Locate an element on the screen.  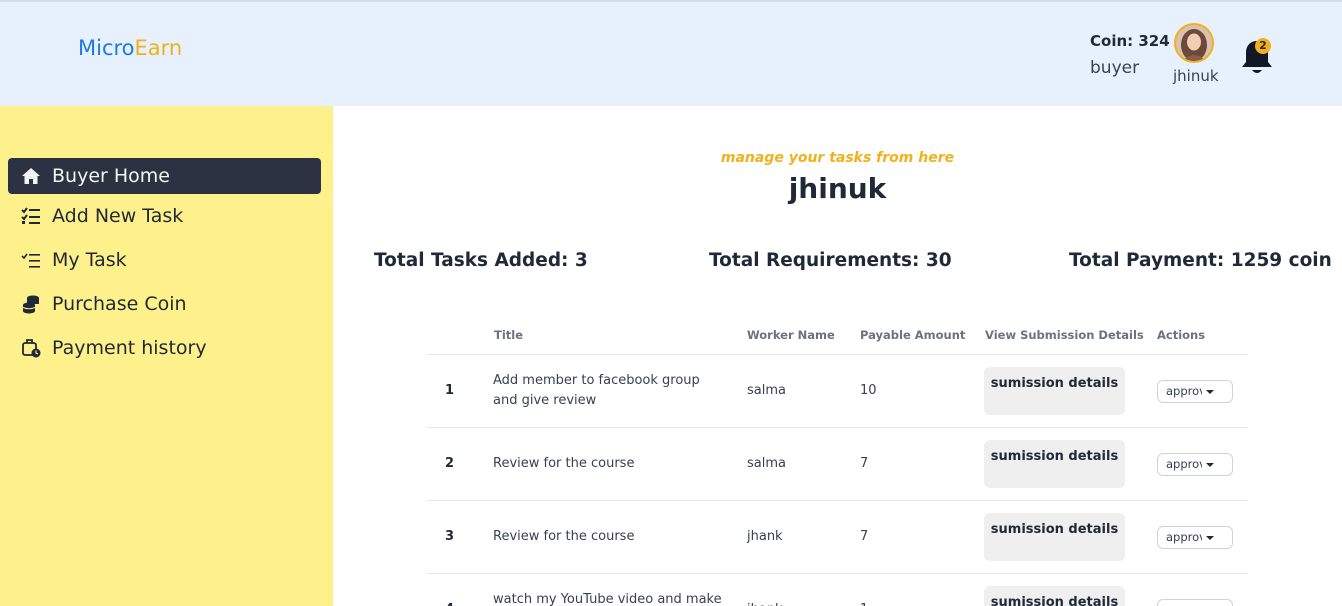
stat-total-requirements: Total Requirements: 30 is located at coordinates (830, 260).